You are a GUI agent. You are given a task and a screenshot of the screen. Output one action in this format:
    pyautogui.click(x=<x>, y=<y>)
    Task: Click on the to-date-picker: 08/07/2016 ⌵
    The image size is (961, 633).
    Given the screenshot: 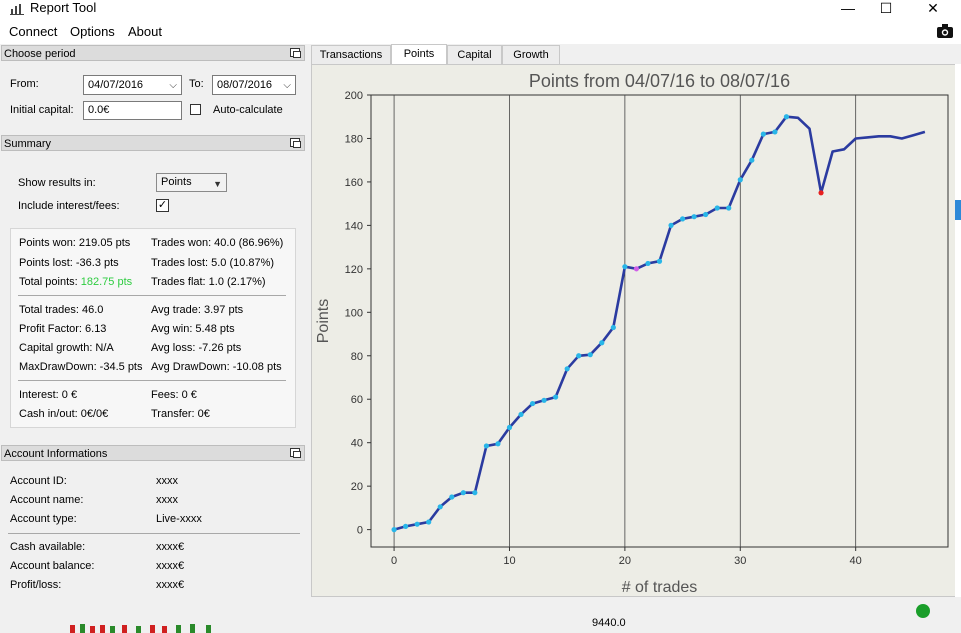 What is the action you would take?
    pyautogui.click(x=254, y=85)
    